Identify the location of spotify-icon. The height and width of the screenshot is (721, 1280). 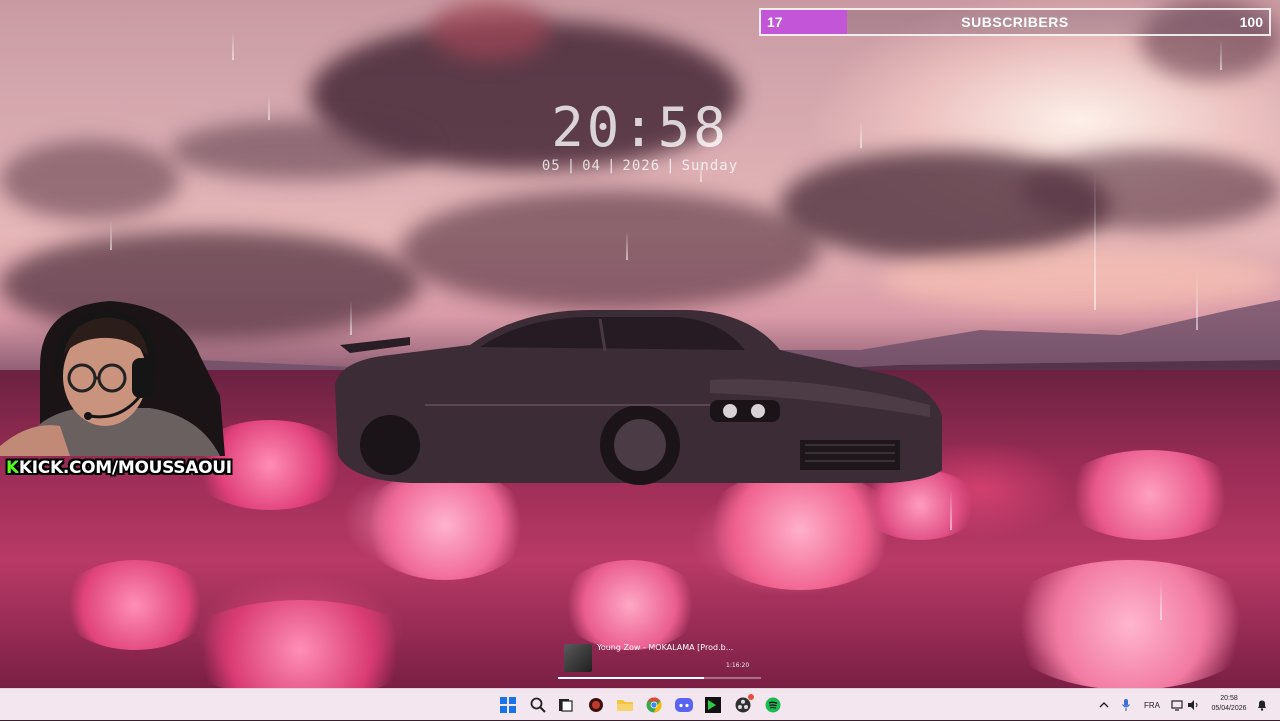
(773, 705).